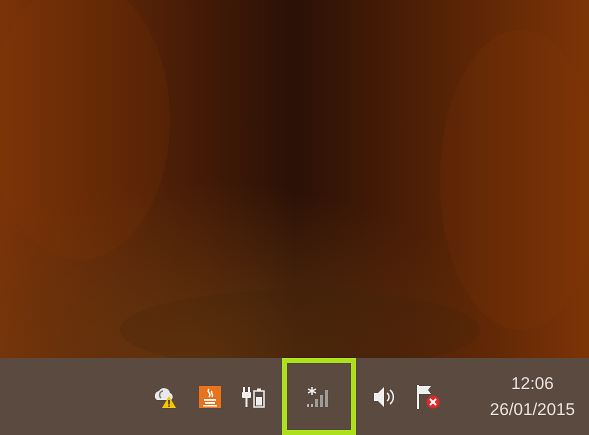 The image size is (589, 435). I want to click on cup-icon, so click(209, 397).